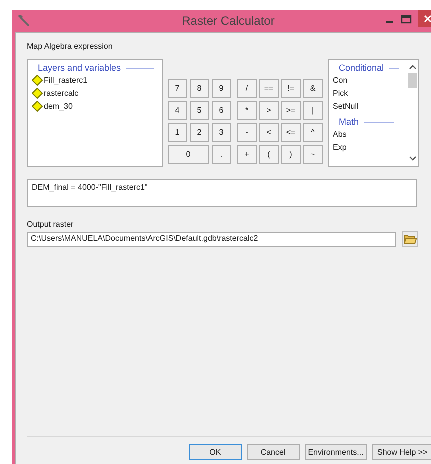 The width and height of the screenshot is (431, 464). I want to click on key-button: !=, so click(291, 88).